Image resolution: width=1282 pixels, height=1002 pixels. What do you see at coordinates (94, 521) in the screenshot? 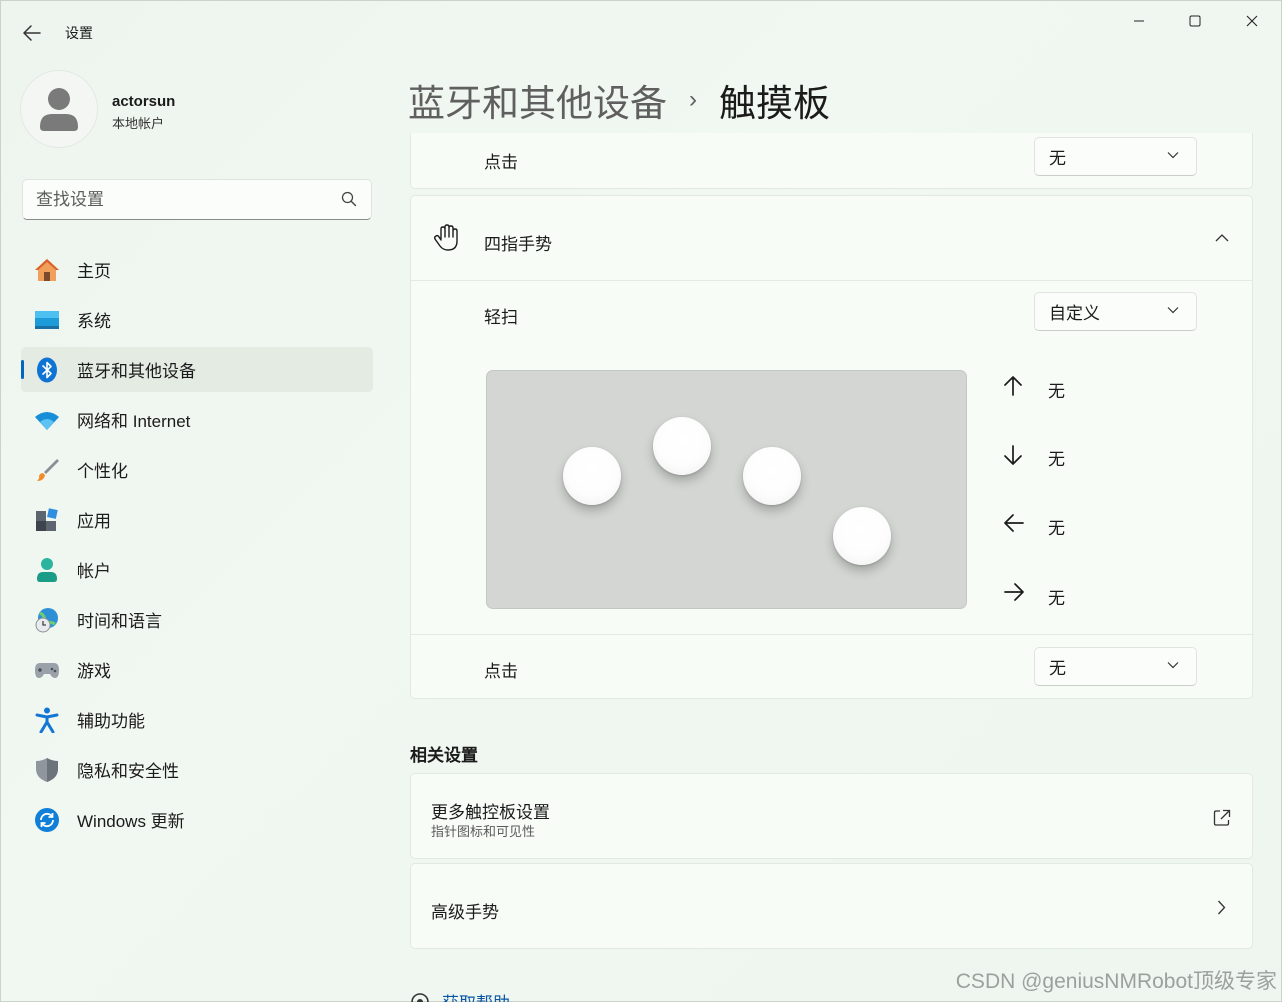
I see `sidebar-item-label: 应用` at bounding box center [94, 521].